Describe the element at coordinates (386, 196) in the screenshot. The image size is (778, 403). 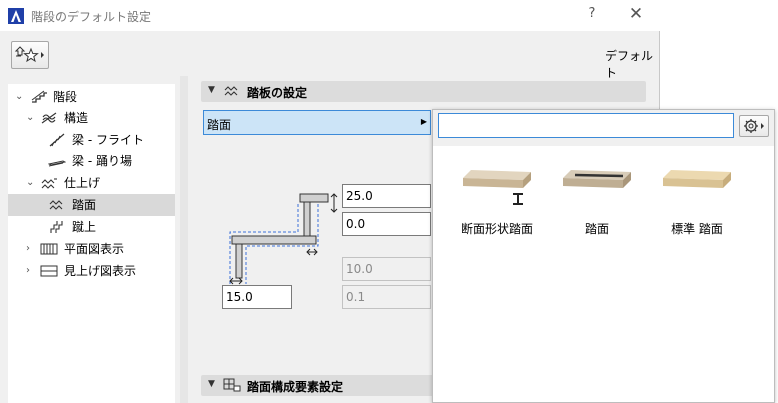
I see `tread-thickness-field: 25.0` at that location.